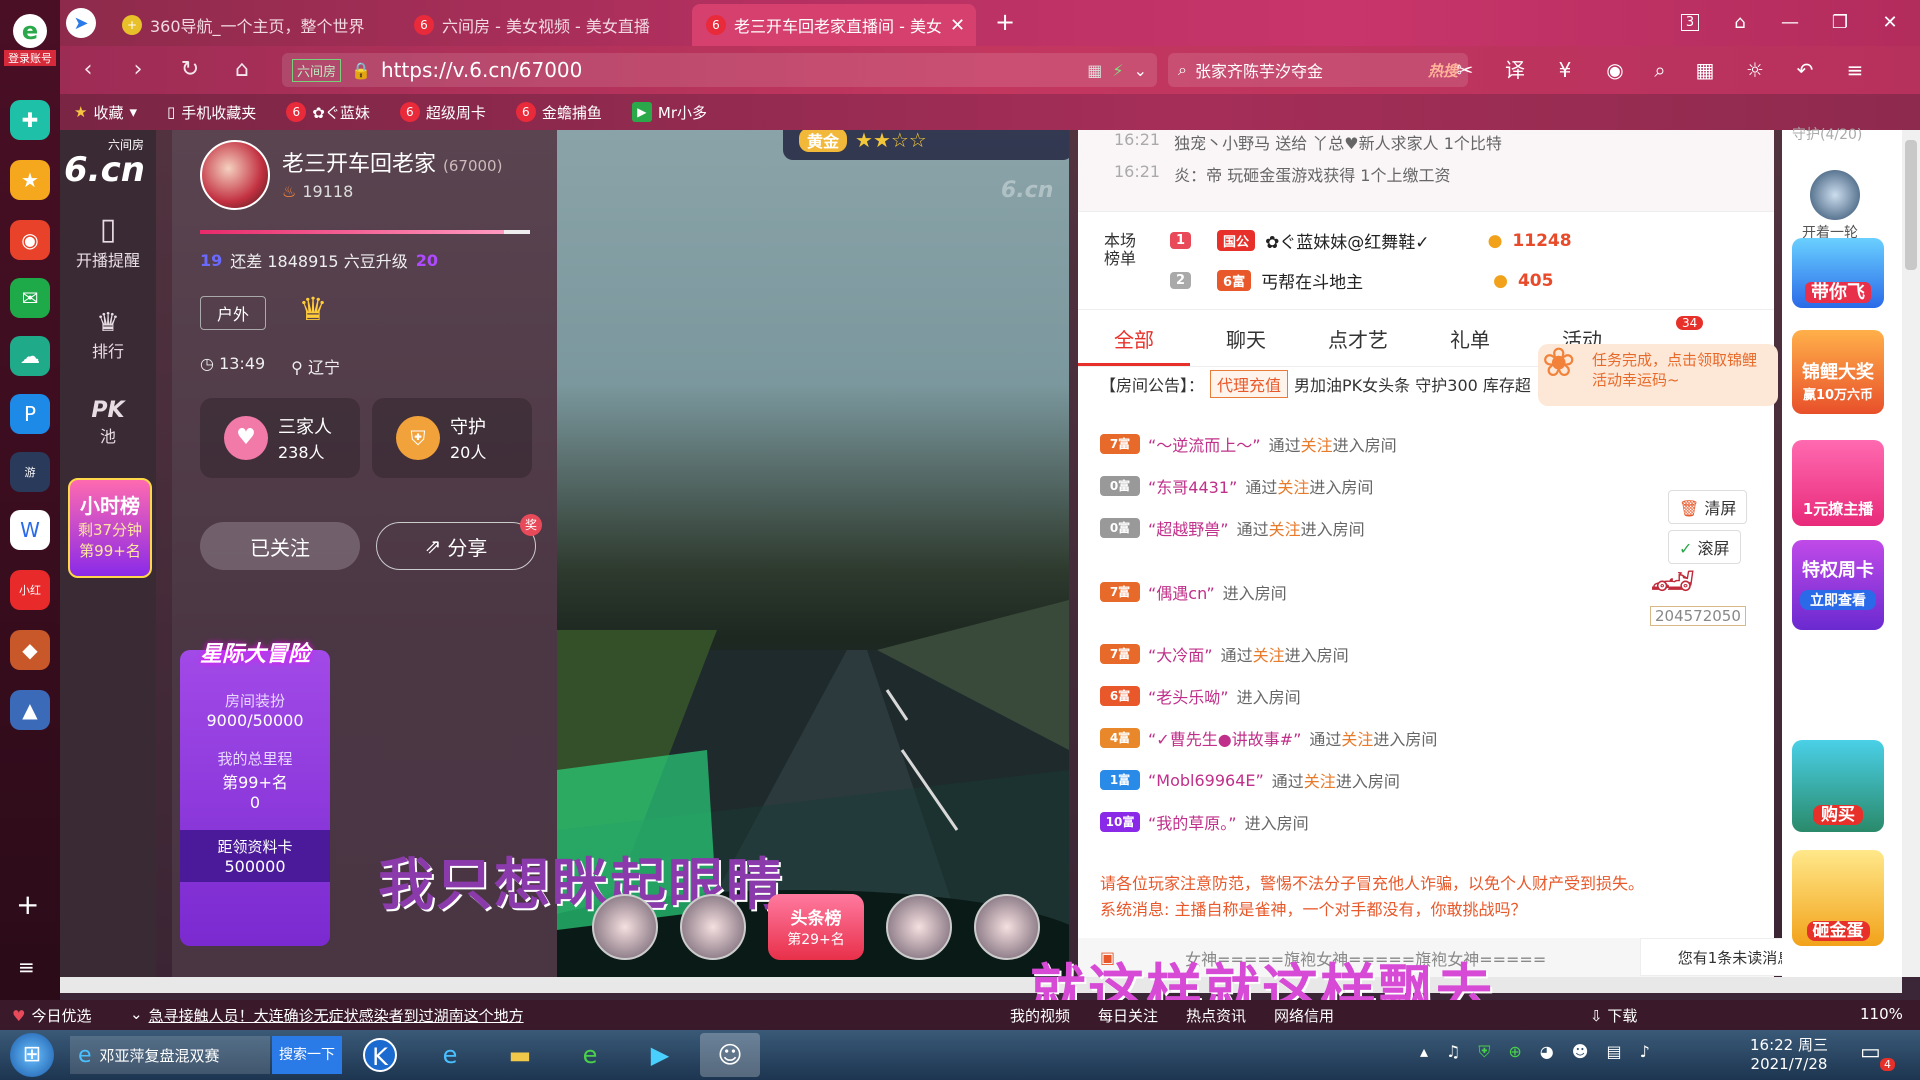  What do you see at coordinates (30, 120) in the screenshot?
I see `sidebar-app-icon: ✚` at bounding box center [30, 120].